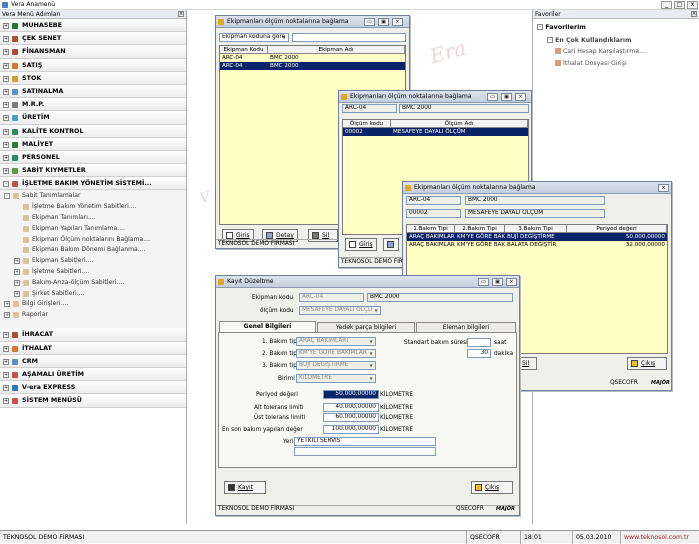 The height and width of the screenshot is (544, 699). Describe the element at coordinates (692, 5) in the screenshot. I see `close-button: x` at that location.